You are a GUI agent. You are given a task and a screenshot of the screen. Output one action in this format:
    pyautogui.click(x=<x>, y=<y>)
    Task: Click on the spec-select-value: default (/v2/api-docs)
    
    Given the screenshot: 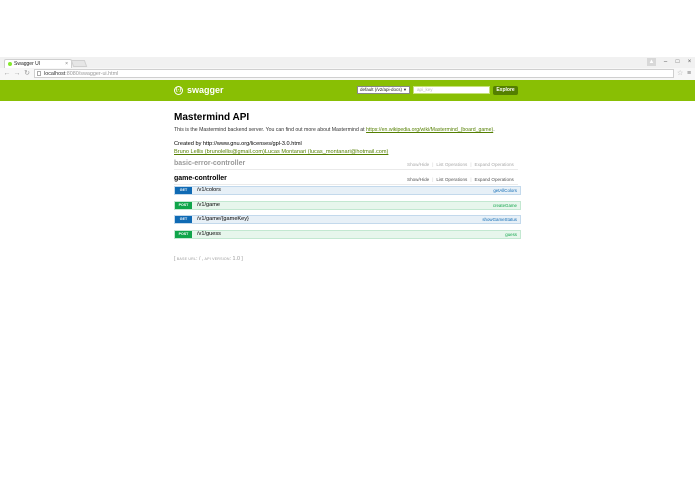 What is the action you would take?
    pyautogui.click(x=381, y=89)
    